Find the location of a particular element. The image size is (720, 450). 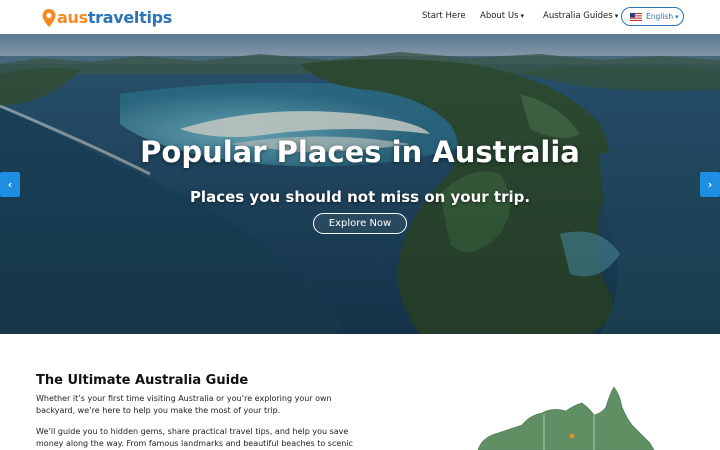

nav-australia-guides-label: Australia Guides is located at coordinates (578, 16).